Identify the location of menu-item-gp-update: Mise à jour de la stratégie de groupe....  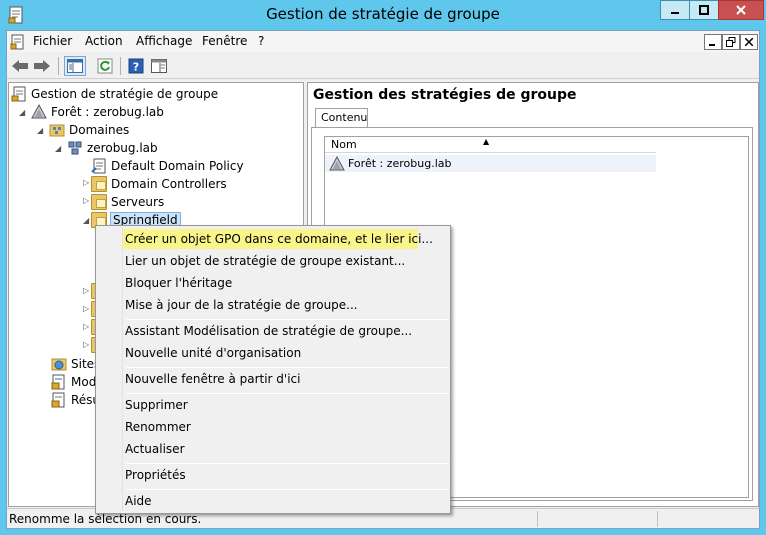
(241, 305).